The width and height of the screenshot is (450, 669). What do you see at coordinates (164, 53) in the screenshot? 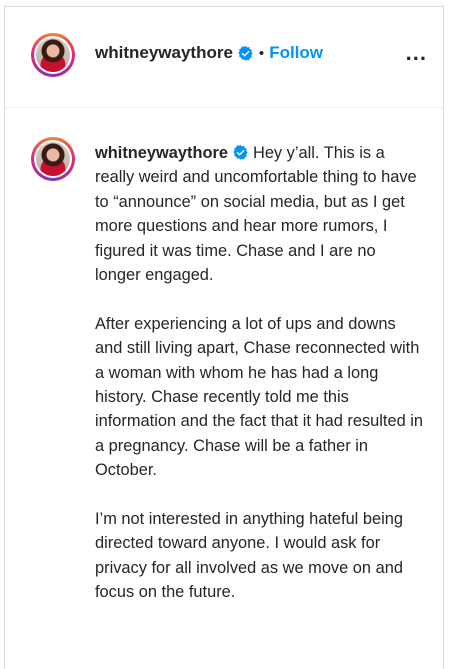
I see `header-username: whitneywaythore` at bounding box center [164, 53].